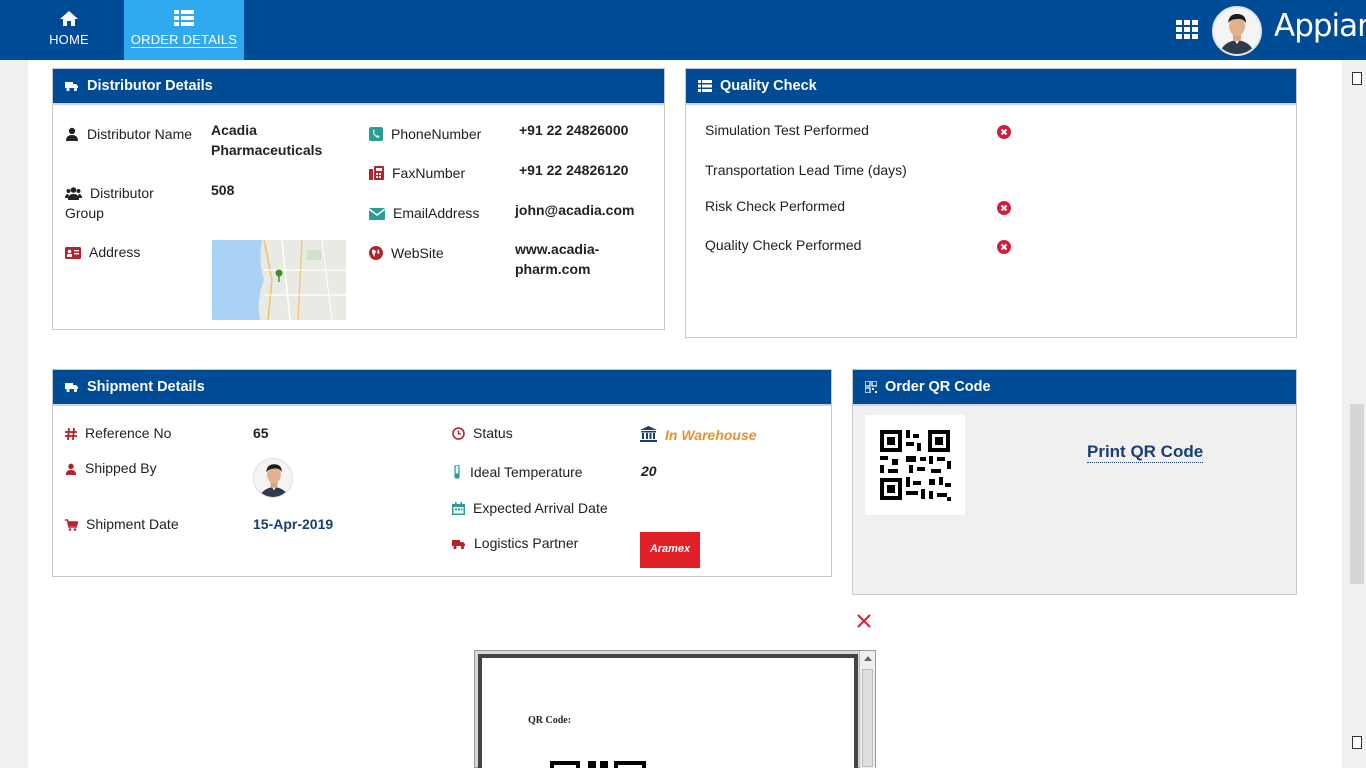 The height and width of the screenshot is (768, 1366). What do you see at coordinates (1074, 482) in the screenshot?
I see `order-qr-card: Order QR Code Print QR Code` at bounding box center [1074, 482].